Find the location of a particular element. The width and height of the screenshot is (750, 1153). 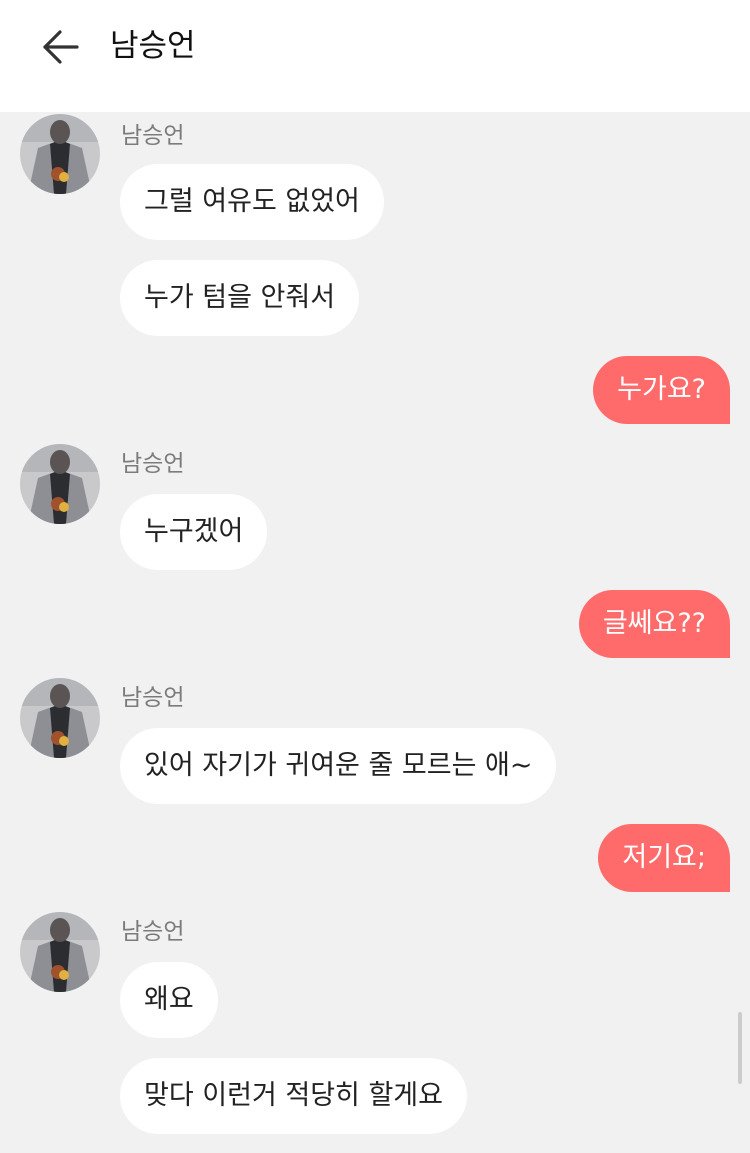

message-bubble-outgoing: 누가요? is located at coordinates (661, 390).